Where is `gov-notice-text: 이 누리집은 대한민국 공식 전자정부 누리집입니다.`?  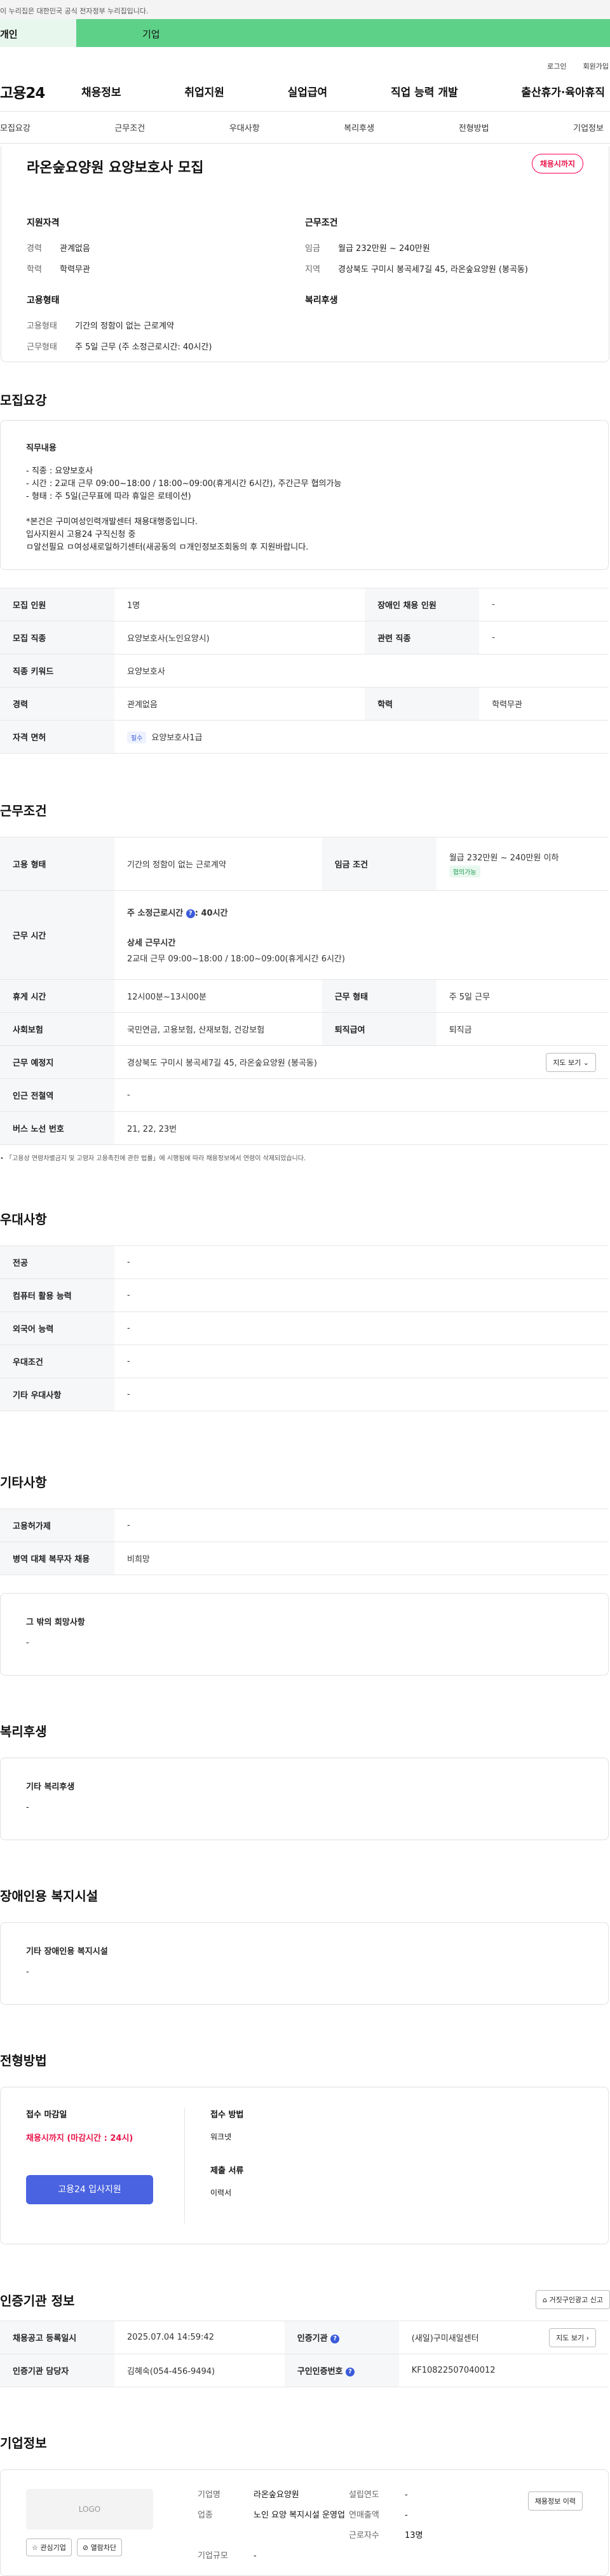
gov-notice-text: 이 누리집은 대한민국 공식 전자정부 누리집입니다. is located at coordinates (74, 11).